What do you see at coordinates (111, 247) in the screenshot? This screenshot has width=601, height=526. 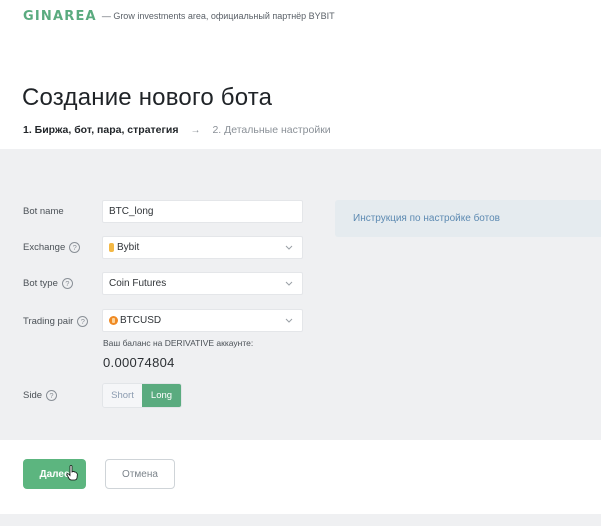 I see `bybit-coin-icon` at bounding box center [111, 247].